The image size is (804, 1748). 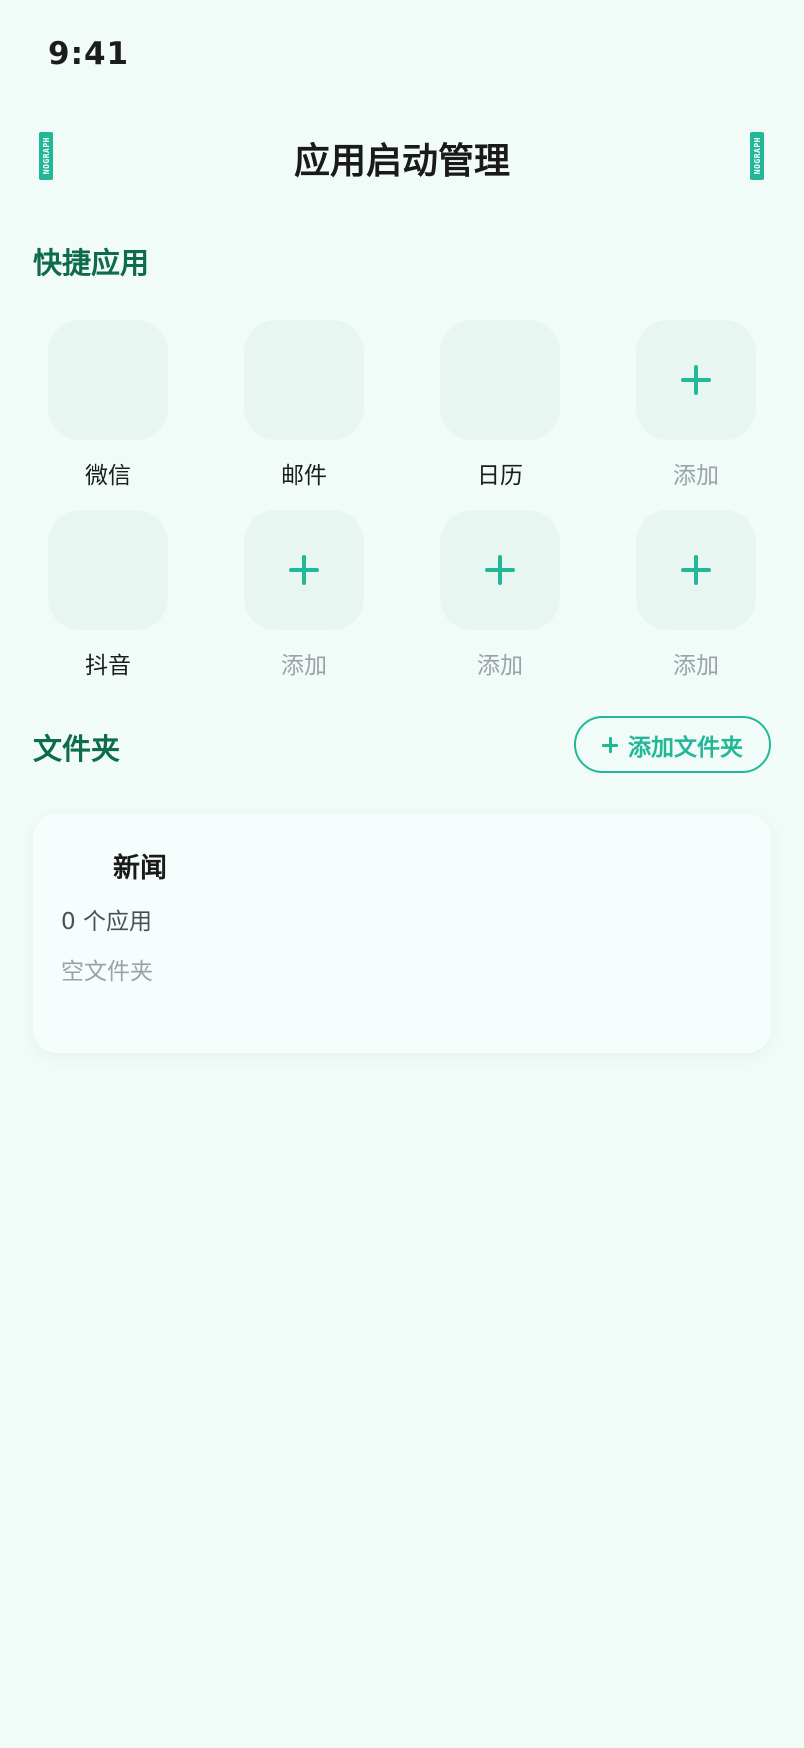 I want to click on folder-card: 新闻 0 个应用 空文件夹, so click(x=402, y=933).